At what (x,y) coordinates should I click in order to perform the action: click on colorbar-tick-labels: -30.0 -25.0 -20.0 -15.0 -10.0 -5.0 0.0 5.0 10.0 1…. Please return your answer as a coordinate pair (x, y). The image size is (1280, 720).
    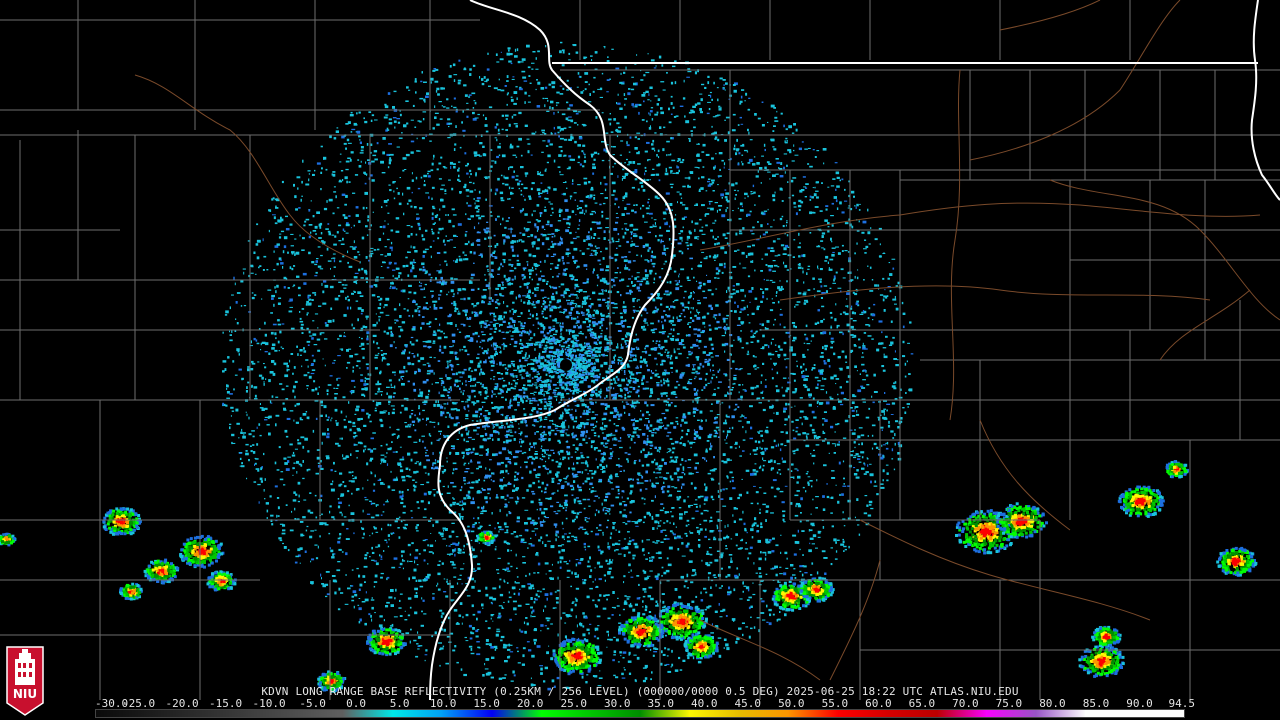
    Looking at the image, I should click on (645, 703).